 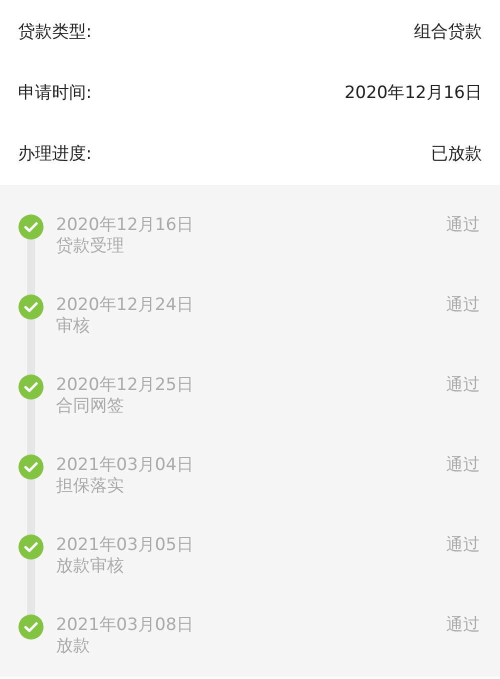 I want to click on step-date: 2020年12月24日, so click(x=125, y=305).